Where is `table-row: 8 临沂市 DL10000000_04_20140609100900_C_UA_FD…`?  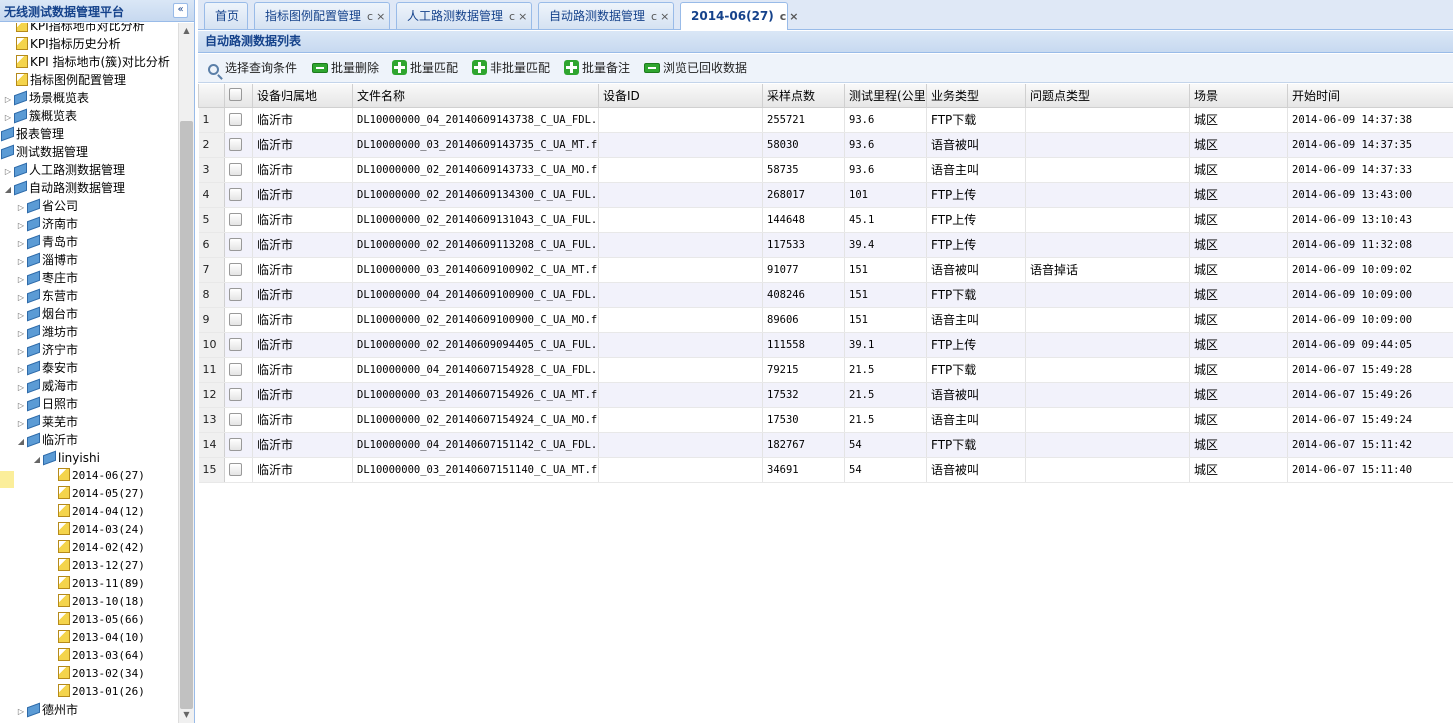 table-row: 8 临沂市 DL10000000_04_20140609100900_C_UA_FD… is located at coordinates (825, 295).